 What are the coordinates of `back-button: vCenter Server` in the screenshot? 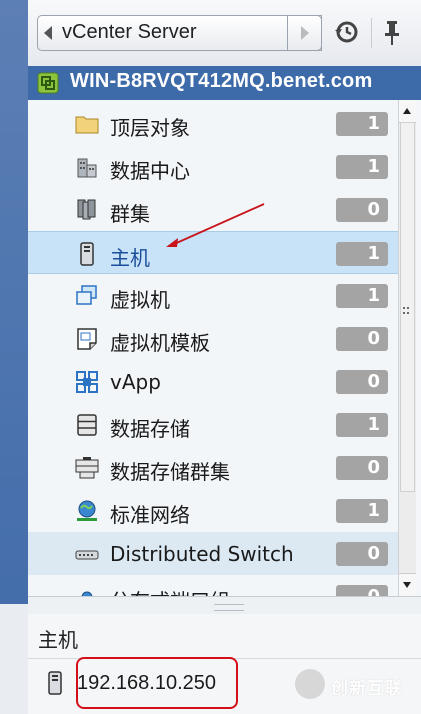 It's located at (179, 33).